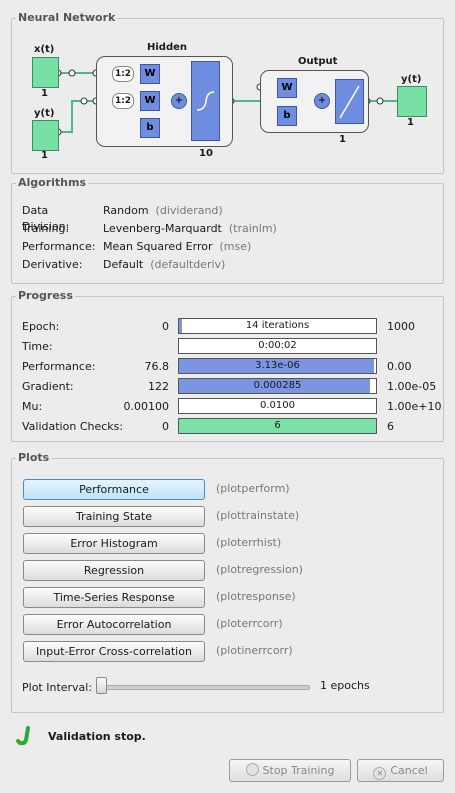 Image resolution: width=455 pixels, height=793 pixels. What do you see at coordinates (249, 542) in the screenshot?
I see `plot-error-histogram-command: (ploterrhist)` at bounding box center [249, 542].